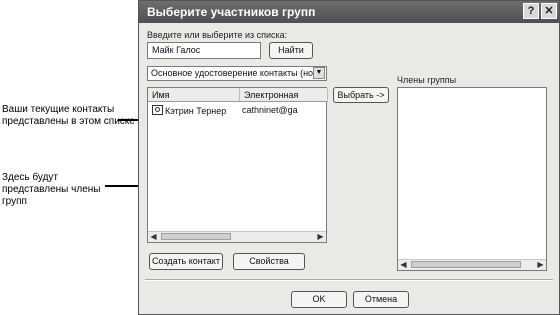 This screenshot has height=315, width=560. Describe the element at coordinates (269, 261) in the screenshot. I see `properties-button: Свойства` at that location.